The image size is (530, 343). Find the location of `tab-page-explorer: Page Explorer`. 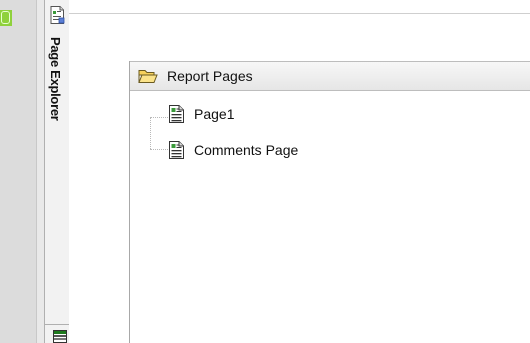

tab-page-explorer: Page Explorer is located at coordinates (57, 105).